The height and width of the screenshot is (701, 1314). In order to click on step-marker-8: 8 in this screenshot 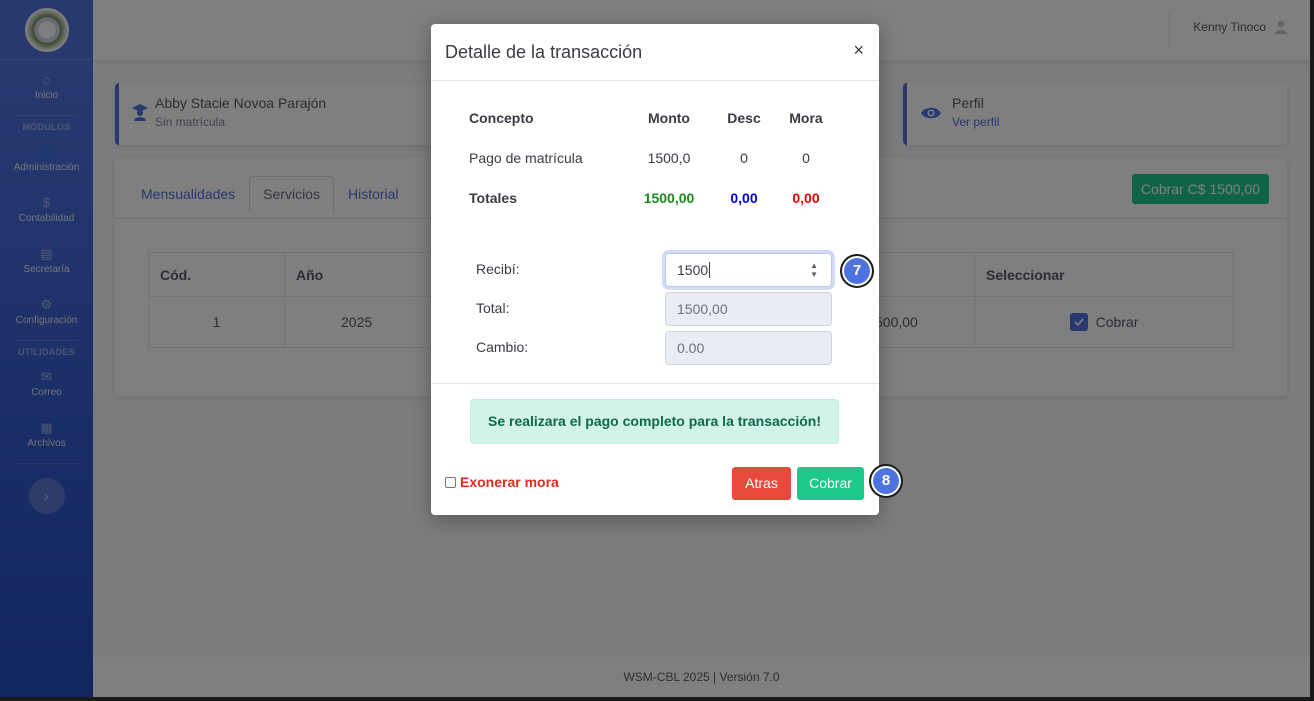, I will do `click(886, 481)`.